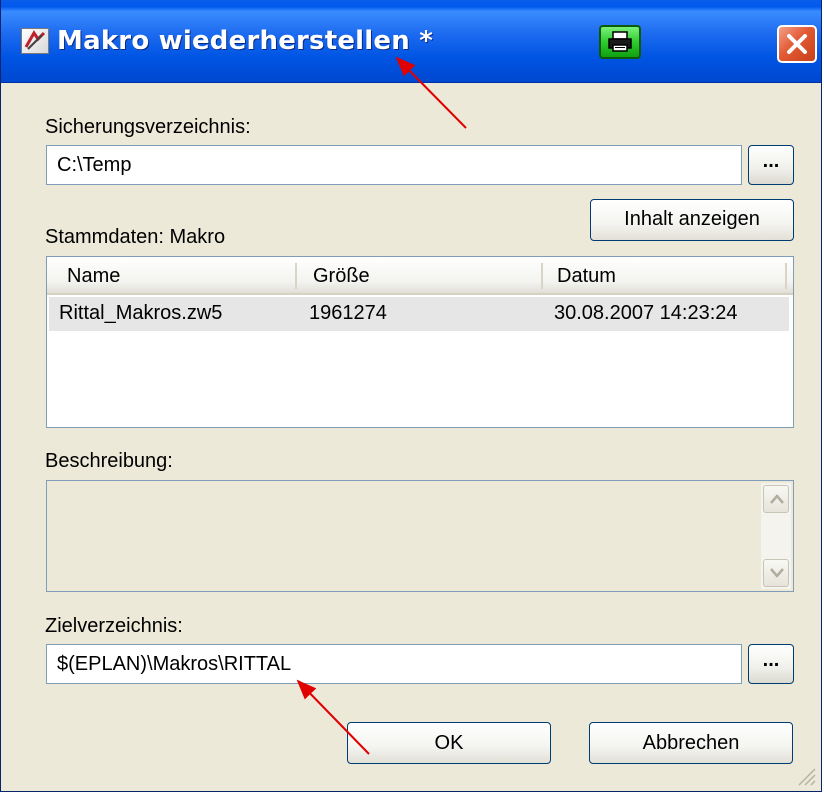 The width and height of the screenshot is (824, 794). What do you see at coordinates (691, 743) in the screenshot?
I see `cancel-button: Abbrechen` at bounding box center [691, 743].